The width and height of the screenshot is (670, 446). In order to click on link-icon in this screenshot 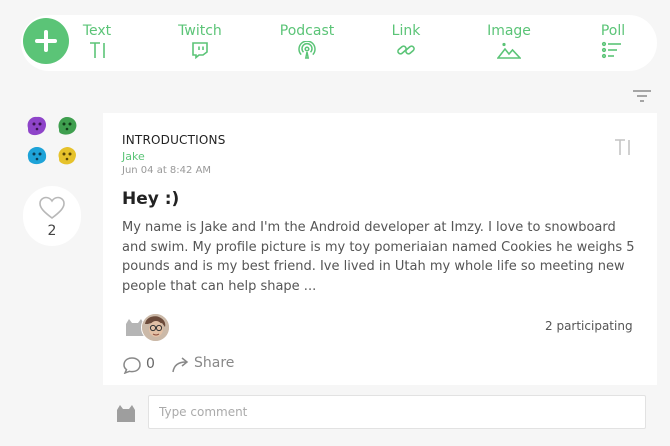, I will do `click(406, 50)`.